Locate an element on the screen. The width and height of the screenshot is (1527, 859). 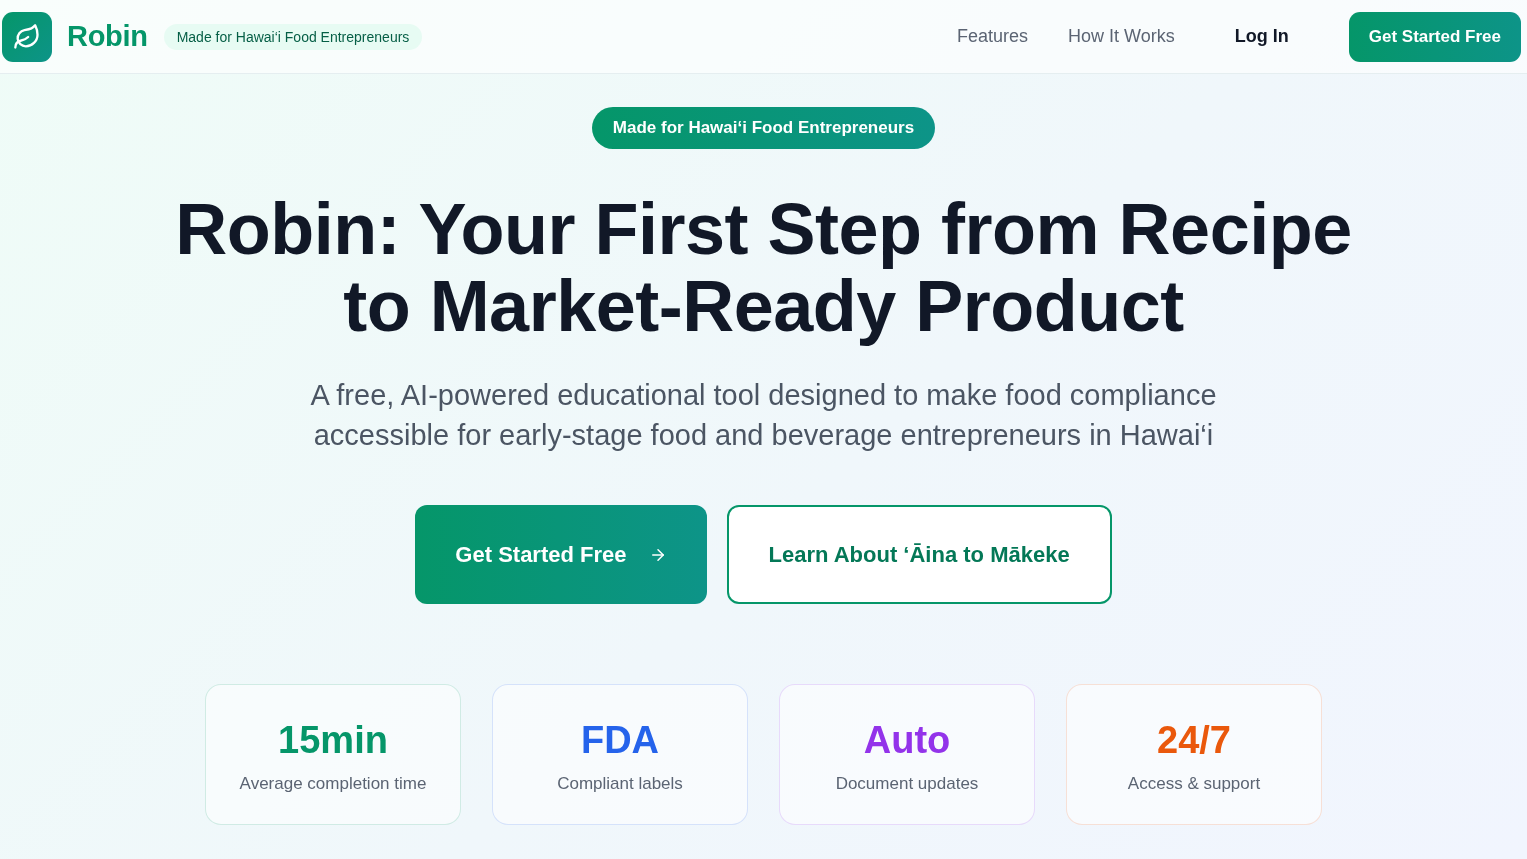
hero-title: Robin: Your First Step from Recipe to Market-Ready Product is located at coordinates (763, 268).